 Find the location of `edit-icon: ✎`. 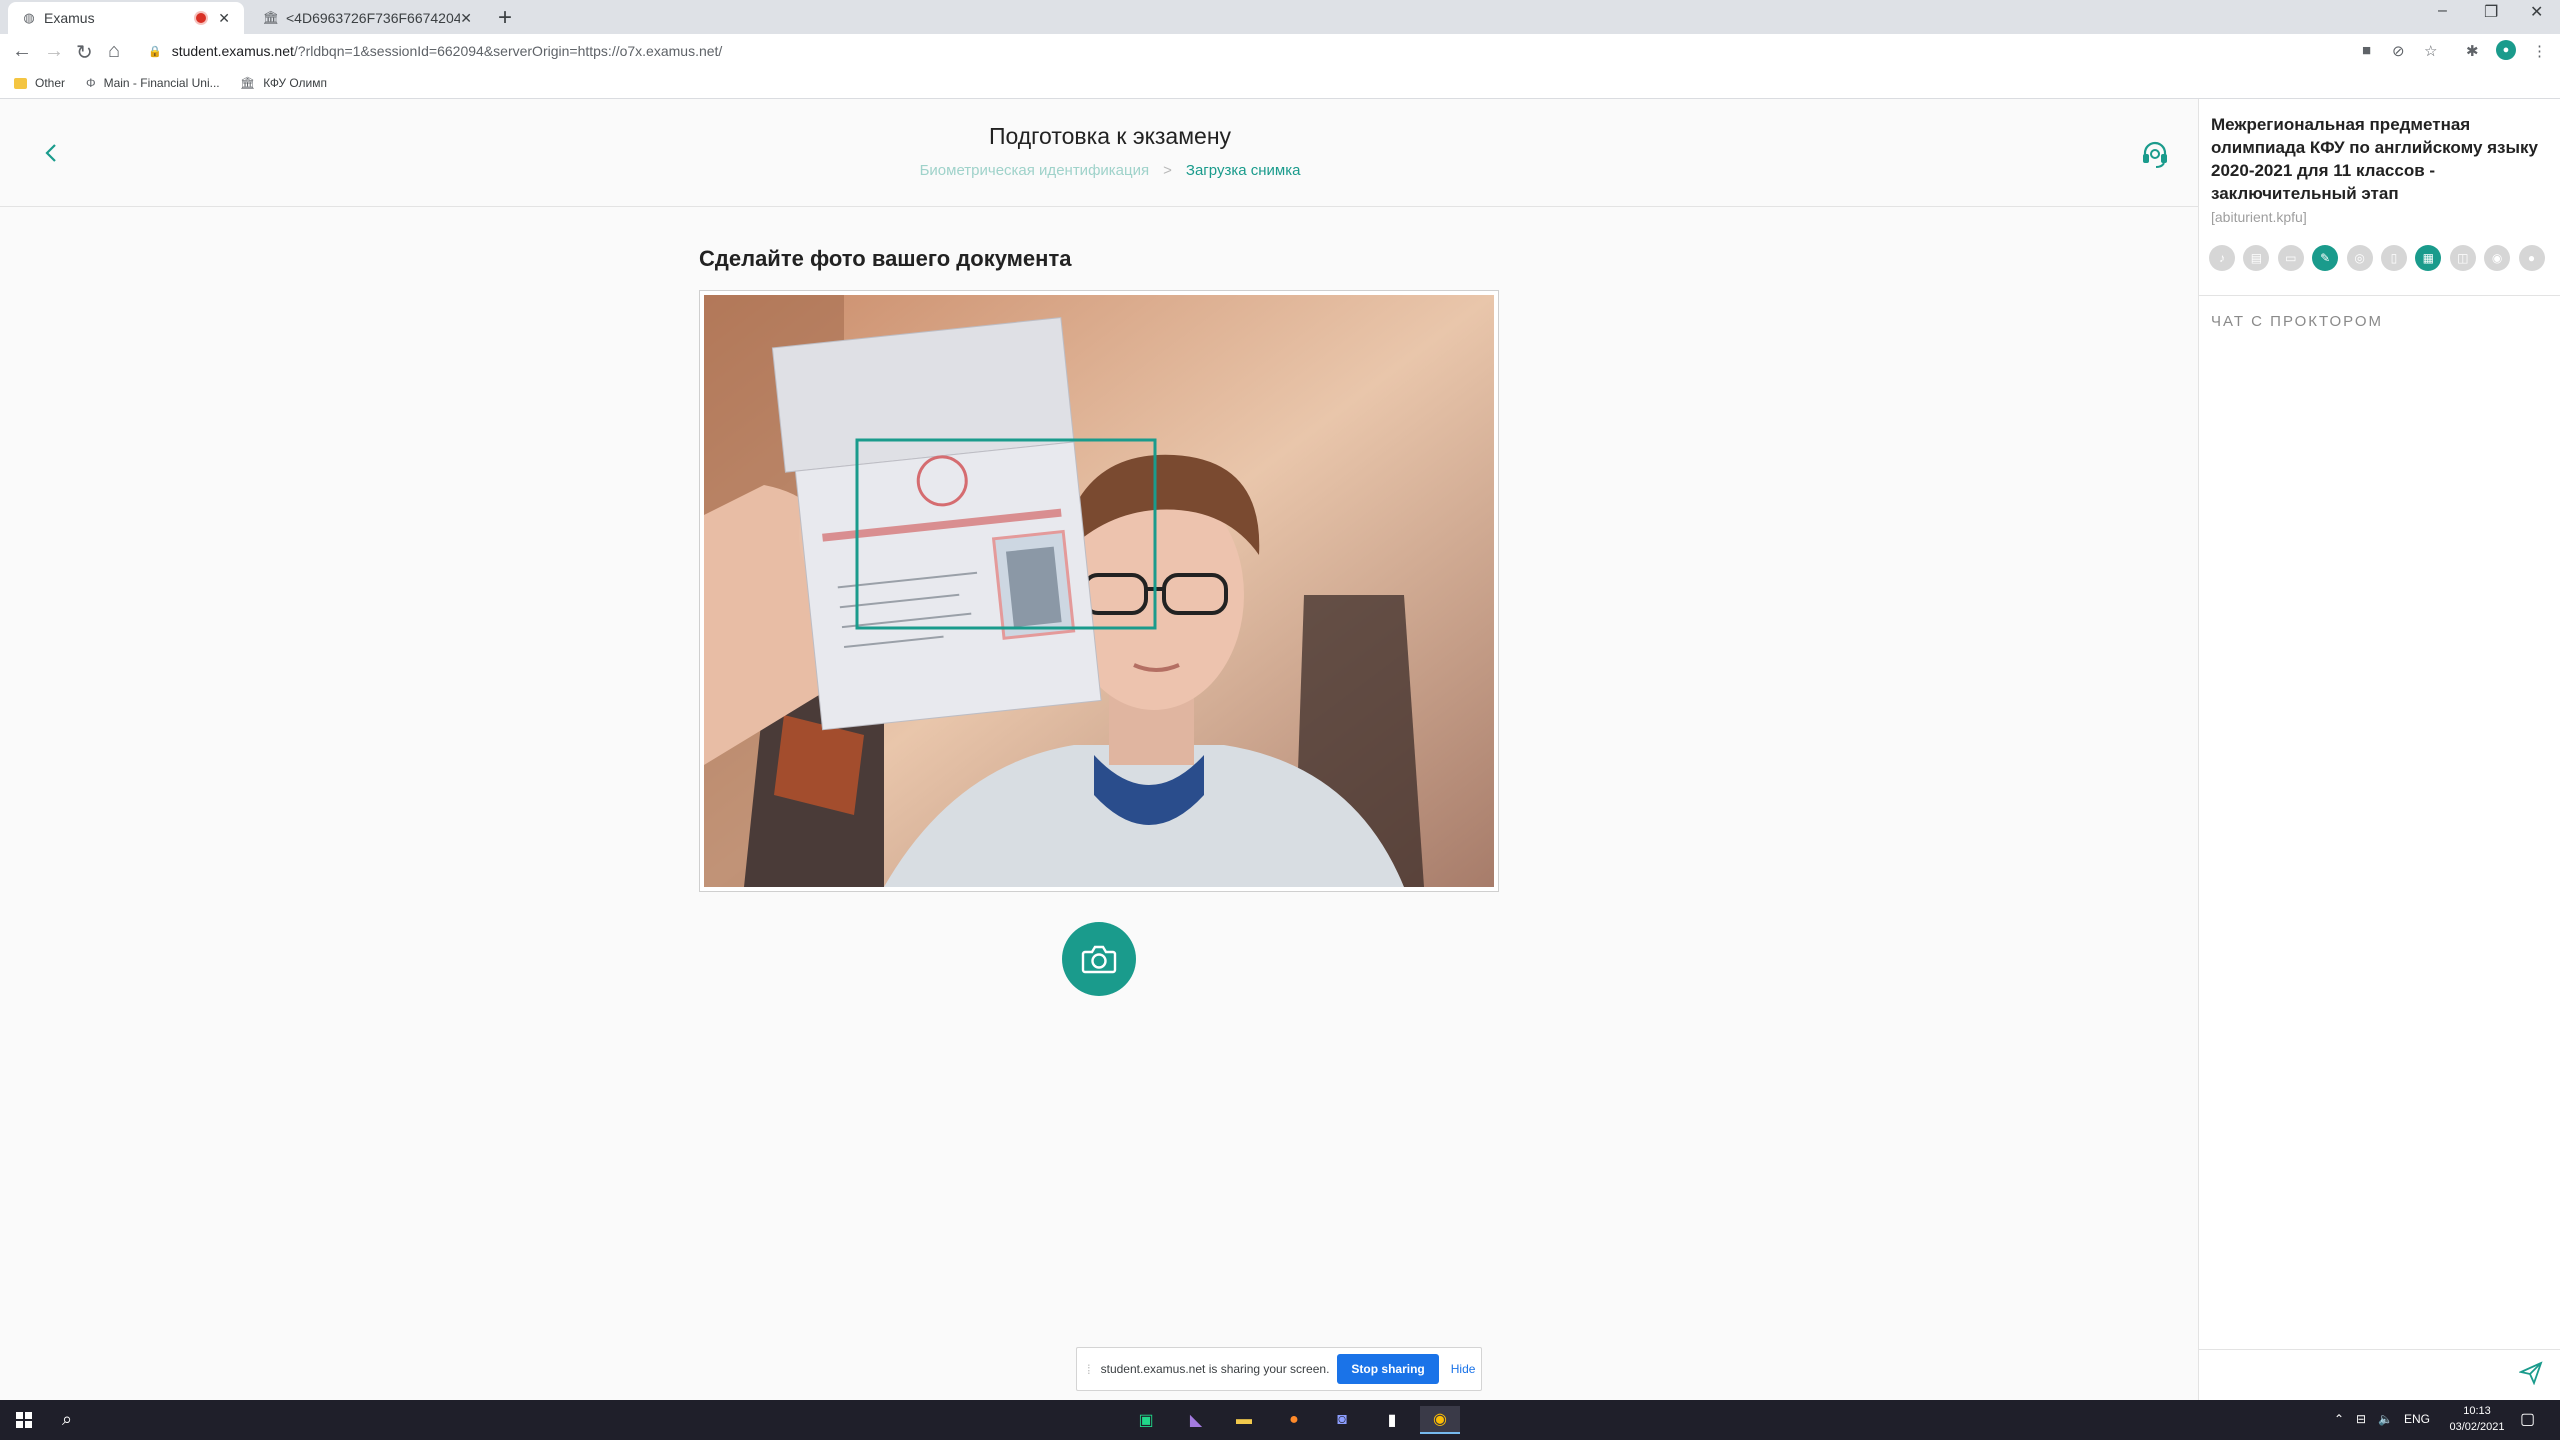

edit-icon: ✎ is located at coordinates (2325, 258).